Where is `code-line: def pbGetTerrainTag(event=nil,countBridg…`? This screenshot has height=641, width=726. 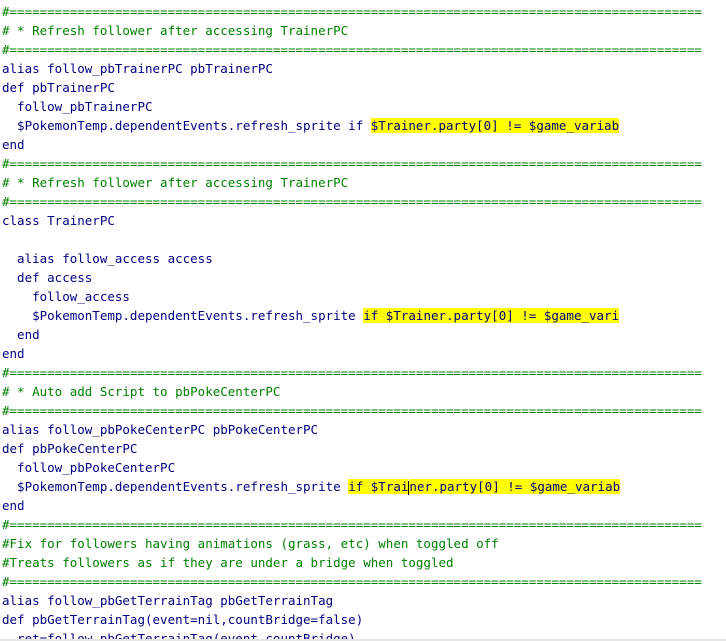 code-line: def pbGetTerrainTag(event=nil,countBridg… is located at coordinates (363, 619).